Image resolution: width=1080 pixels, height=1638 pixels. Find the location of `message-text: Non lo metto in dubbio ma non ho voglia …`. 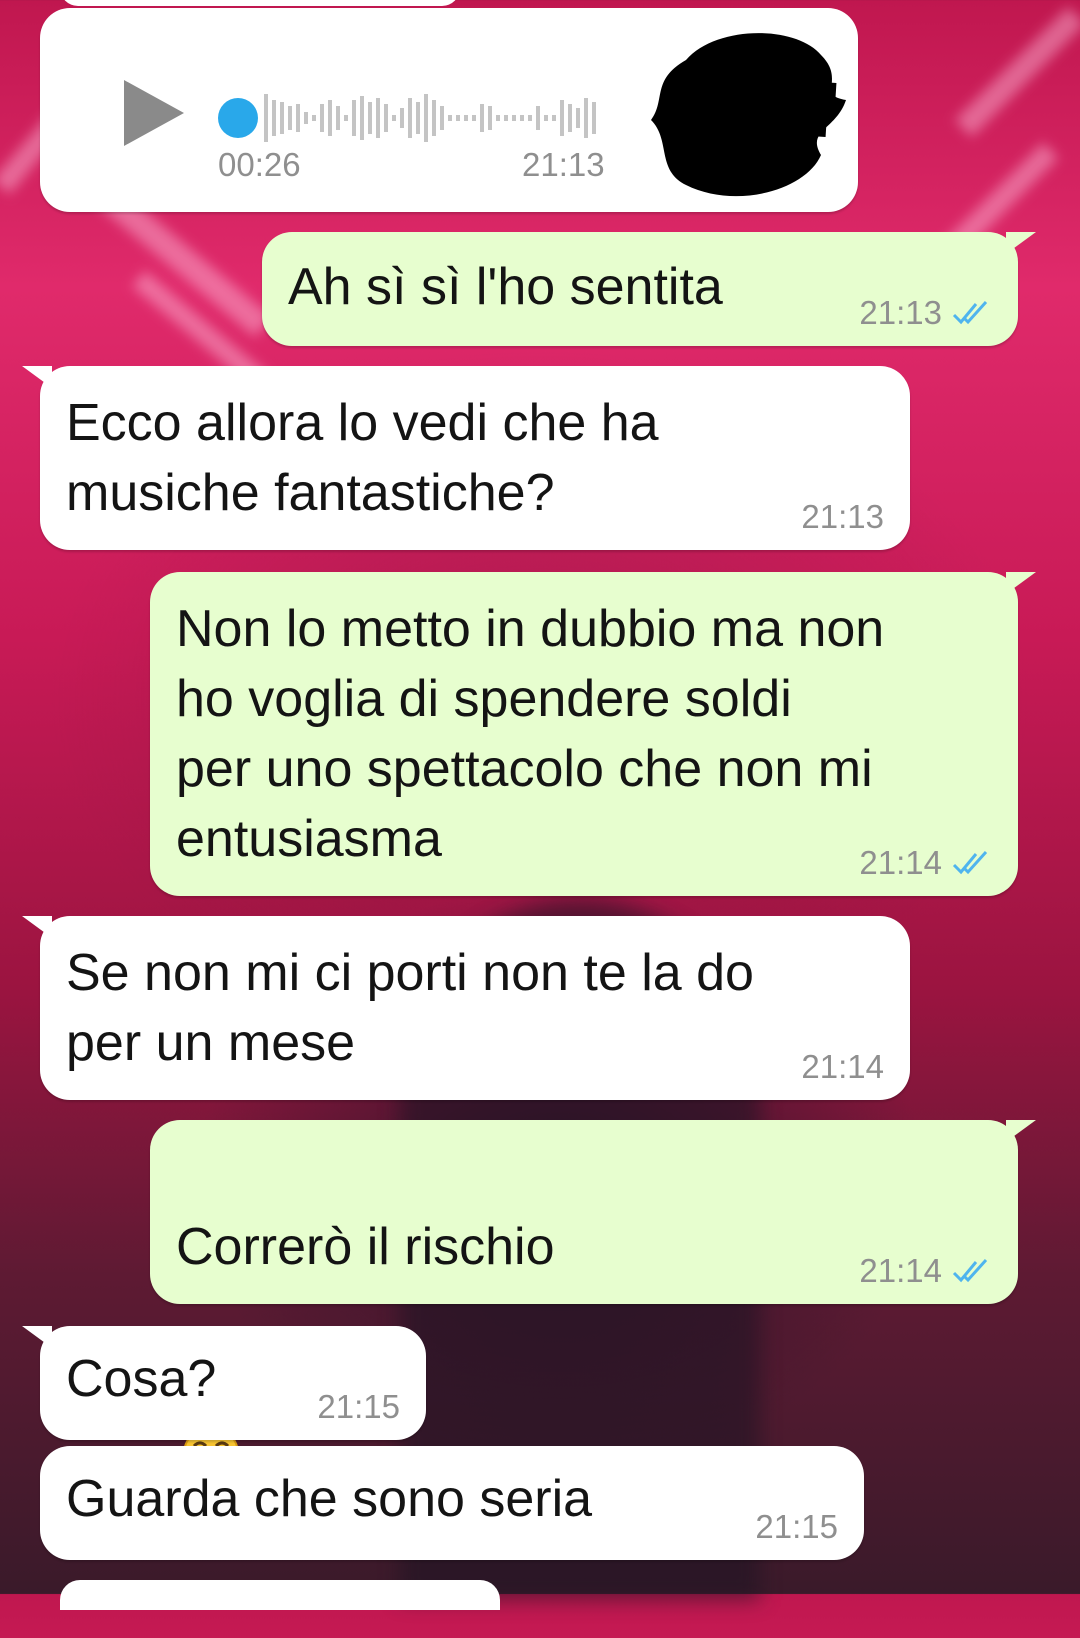

message-text: Non lo metto in dubbio ma non ho voglia … is located at coordinates (530, 734).